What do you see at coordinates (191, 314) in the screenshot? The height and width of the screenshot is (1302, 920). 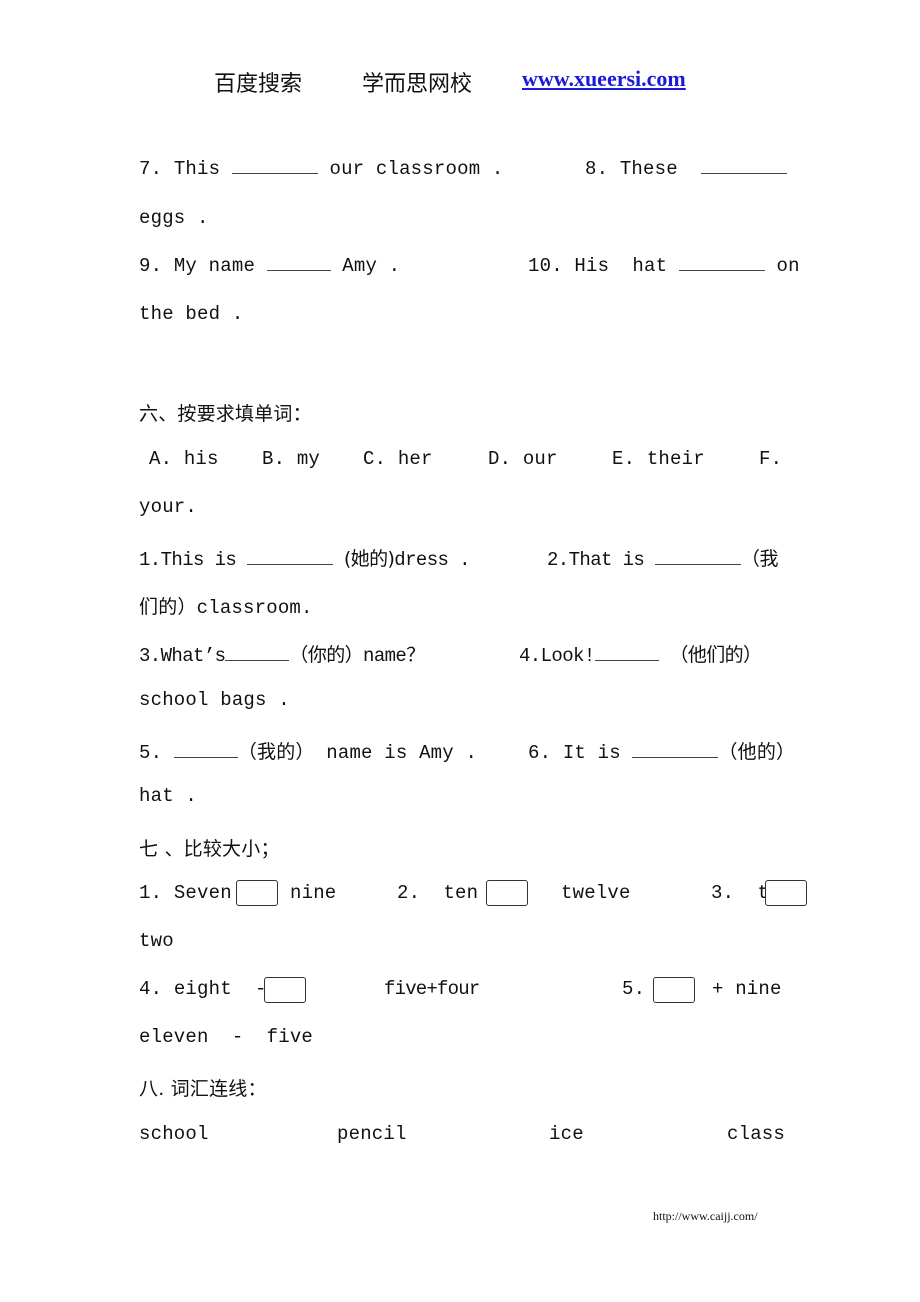 I see `question-10-continued: the bed .` at bounding box center [191, 314].